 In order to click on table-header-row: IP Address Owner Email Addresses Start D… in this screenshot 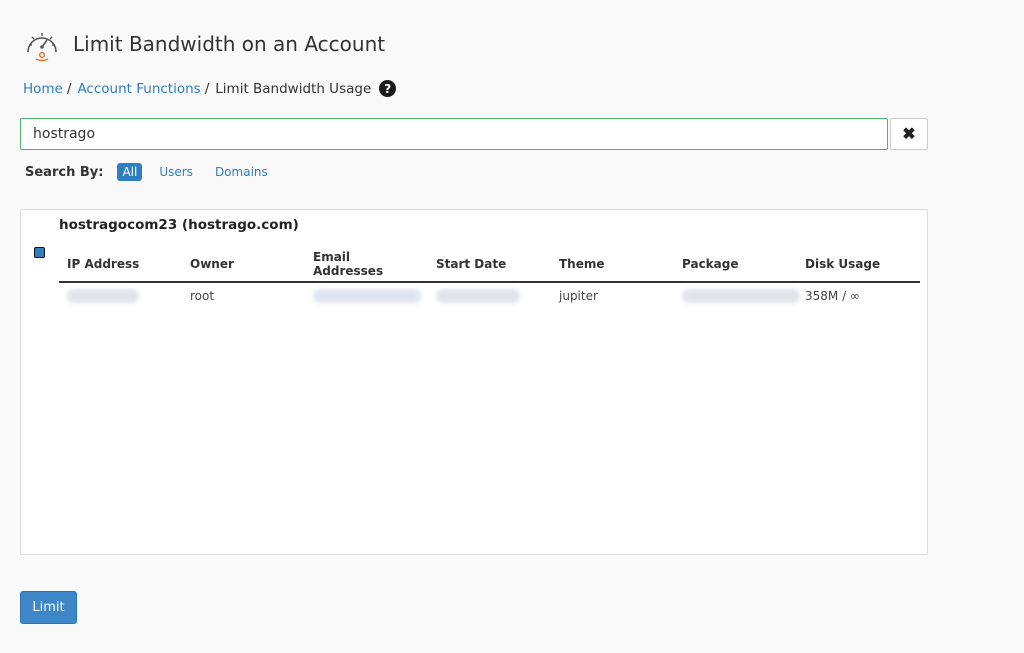, I will do `click(489, 265)`.